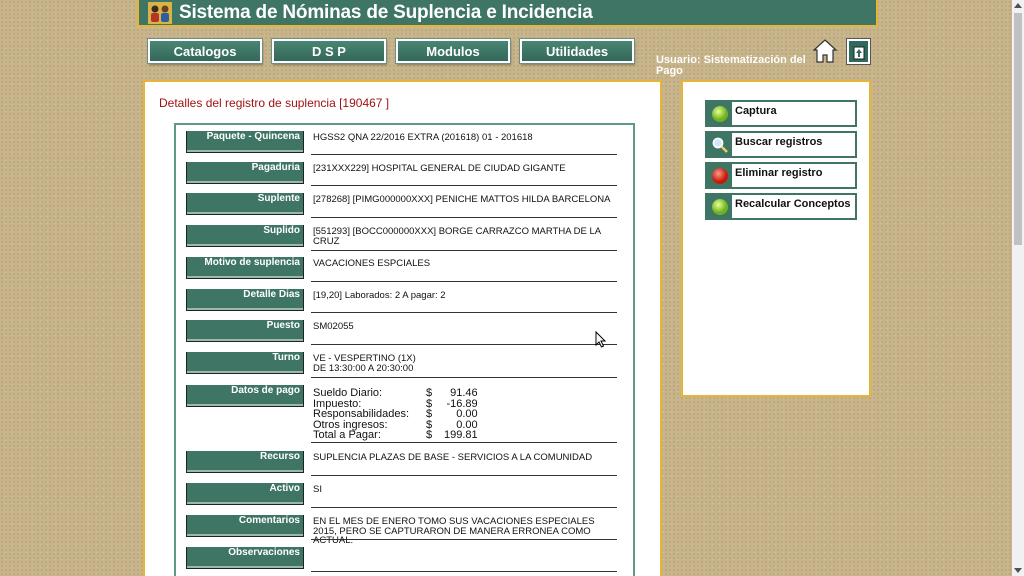 This screenshot has width=1024, height=576. What do you see at coordinates (245, 268) in the screenshot?
I see `row-label: Motivo de suplencia` at bounding box center [245, 268].